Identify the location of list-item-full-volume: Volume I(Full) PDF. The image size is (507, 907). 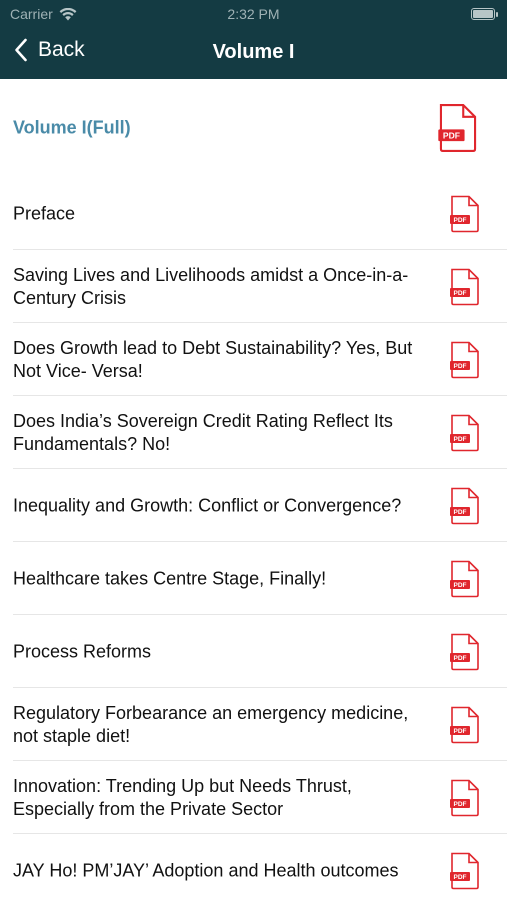
(253, 128).